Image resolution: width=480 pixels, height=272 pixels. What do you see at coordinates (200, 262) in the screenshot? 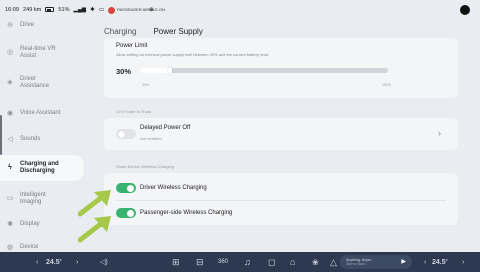
I see `car-icon: ⊟` at bounding box center [200, 262].